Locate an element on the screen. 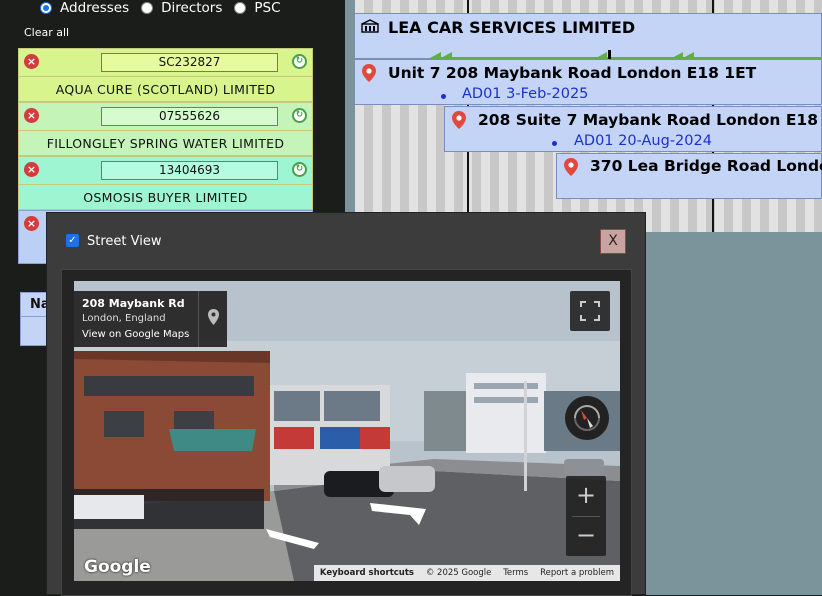 This screenshot has height=596, width=822. company-number: SC232827 is located at coordinates (189, 62).